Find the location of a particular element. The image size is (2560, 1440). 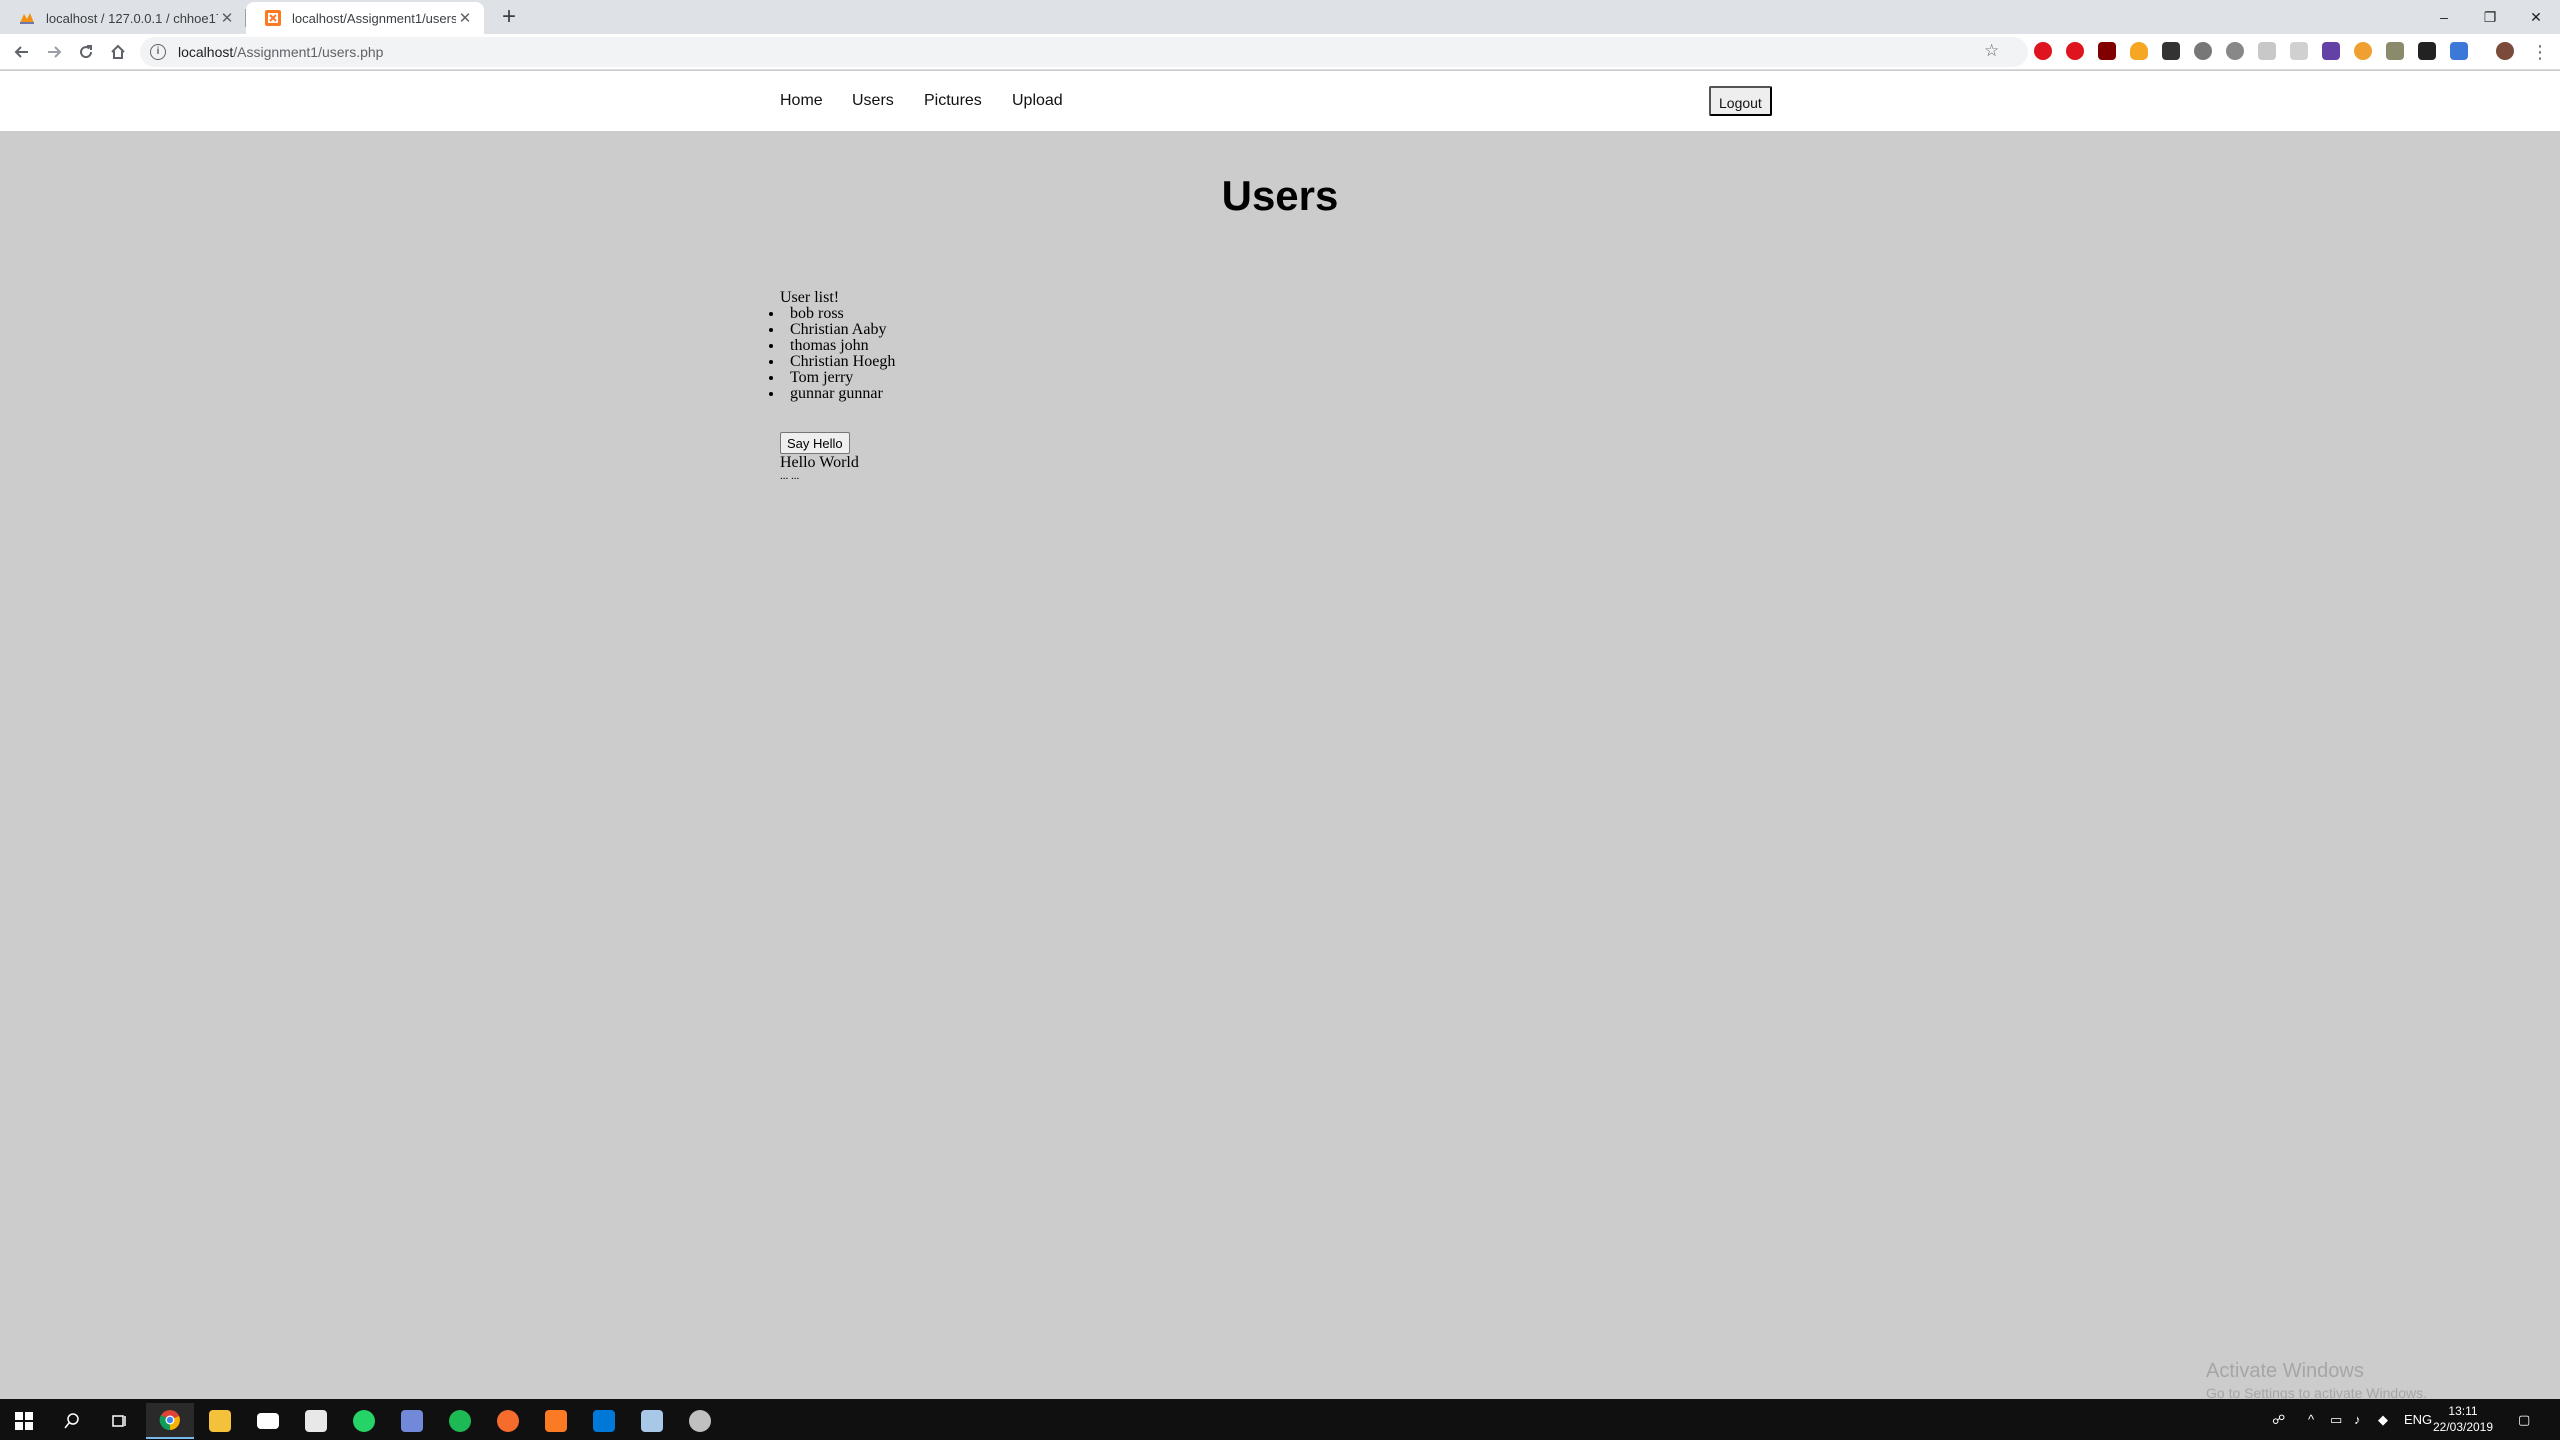

windows-logo-icon is located at coordinates (24, 1421).